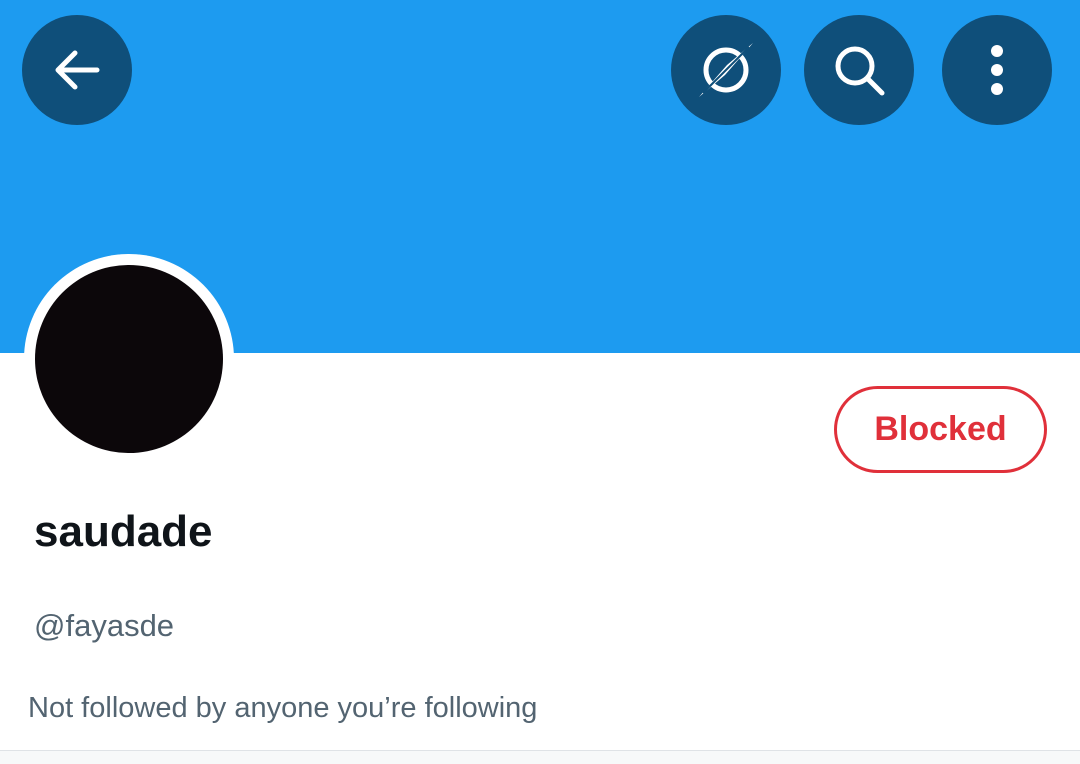 The height and width of the screenshot is (764, 1080). I want to click on more-options-button, so click(997, 70).